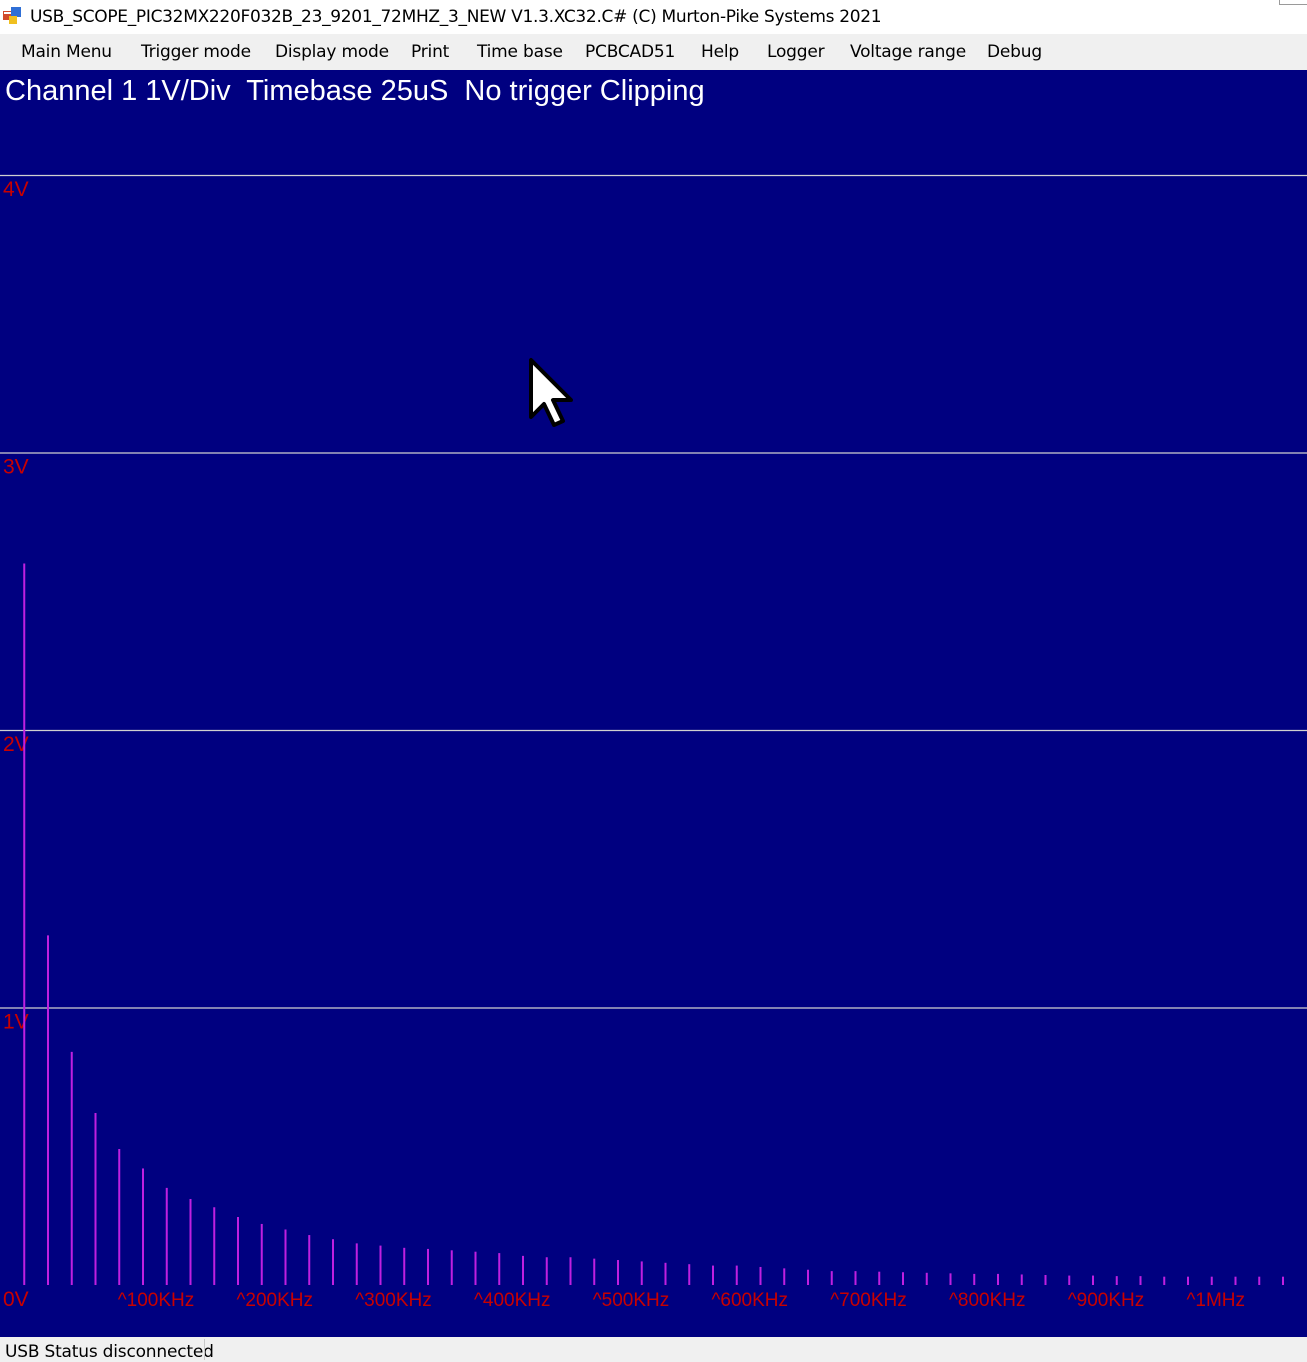 This screenshot has height=1362, width=1307. What do you see at coordinates (430, 52) in the screenshot?
I see `menu-print: Print` at bounding box center [430, 52].